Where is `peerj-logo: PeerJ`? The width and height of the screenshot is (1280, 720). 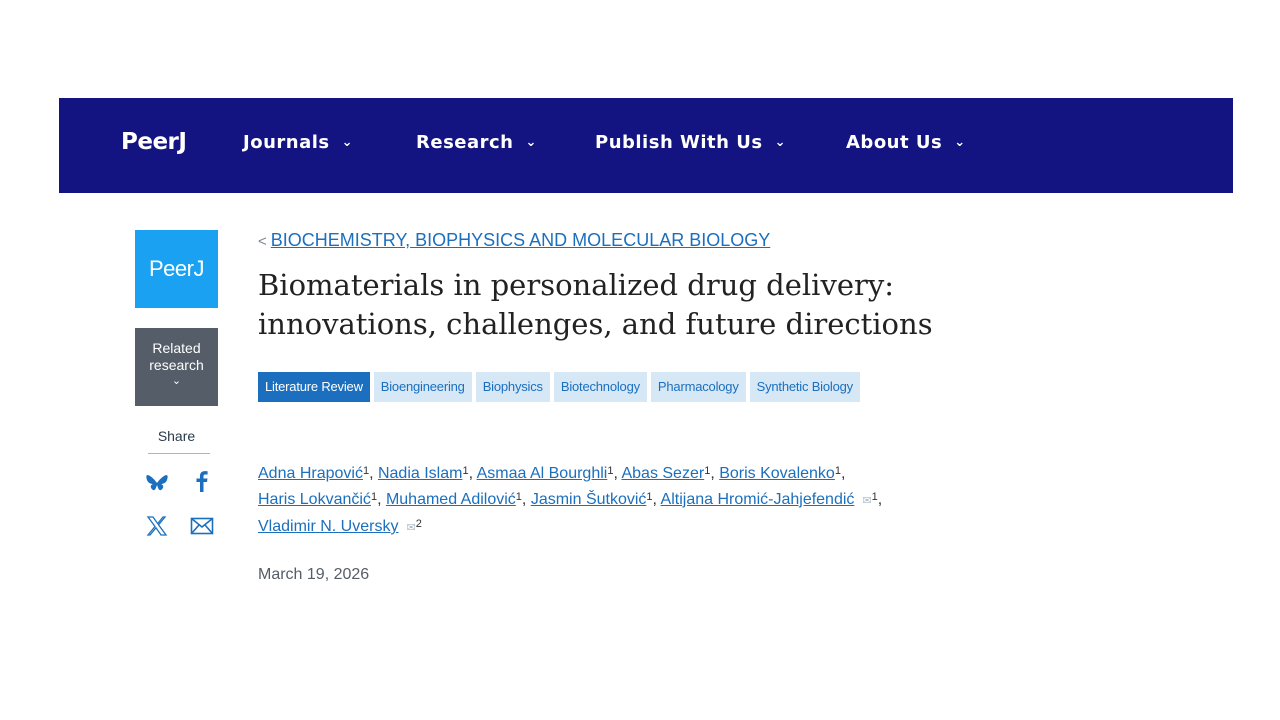
peerj-logo: PeerJ is located at coordinates (154, 142).